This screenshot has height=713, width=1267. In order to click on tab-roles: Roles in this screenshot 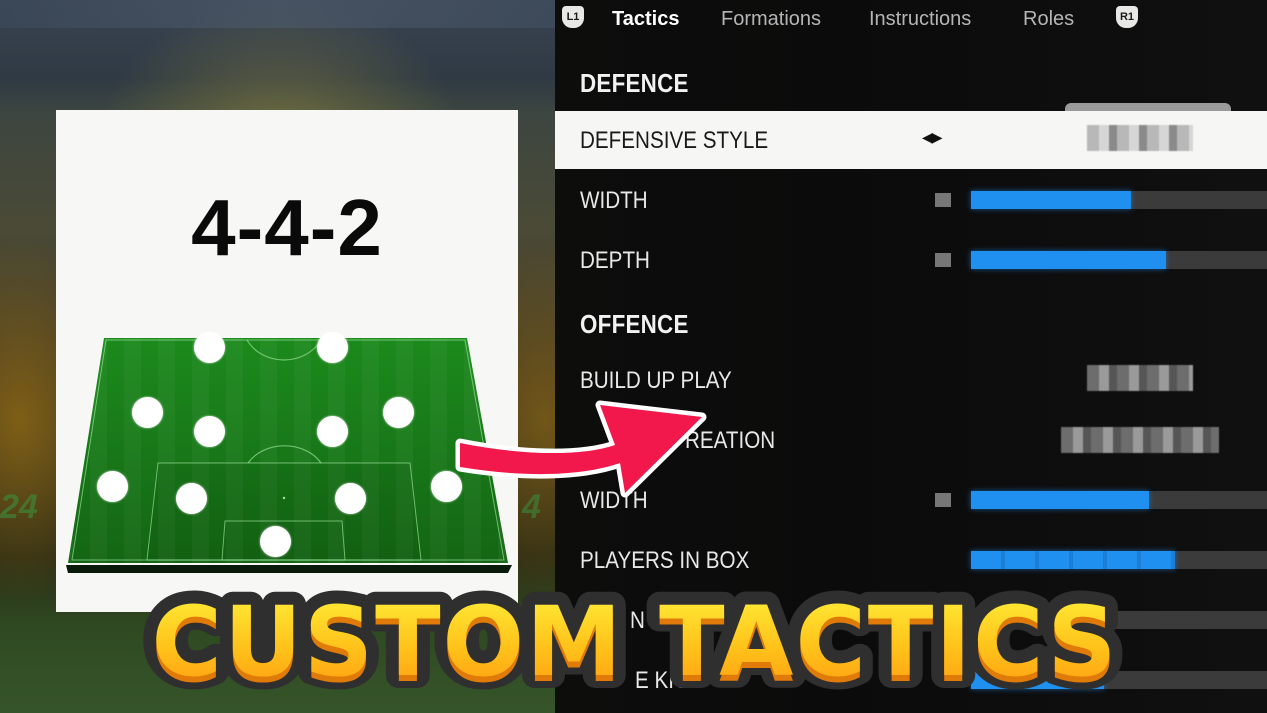, I will do `click(1048, 19)`.